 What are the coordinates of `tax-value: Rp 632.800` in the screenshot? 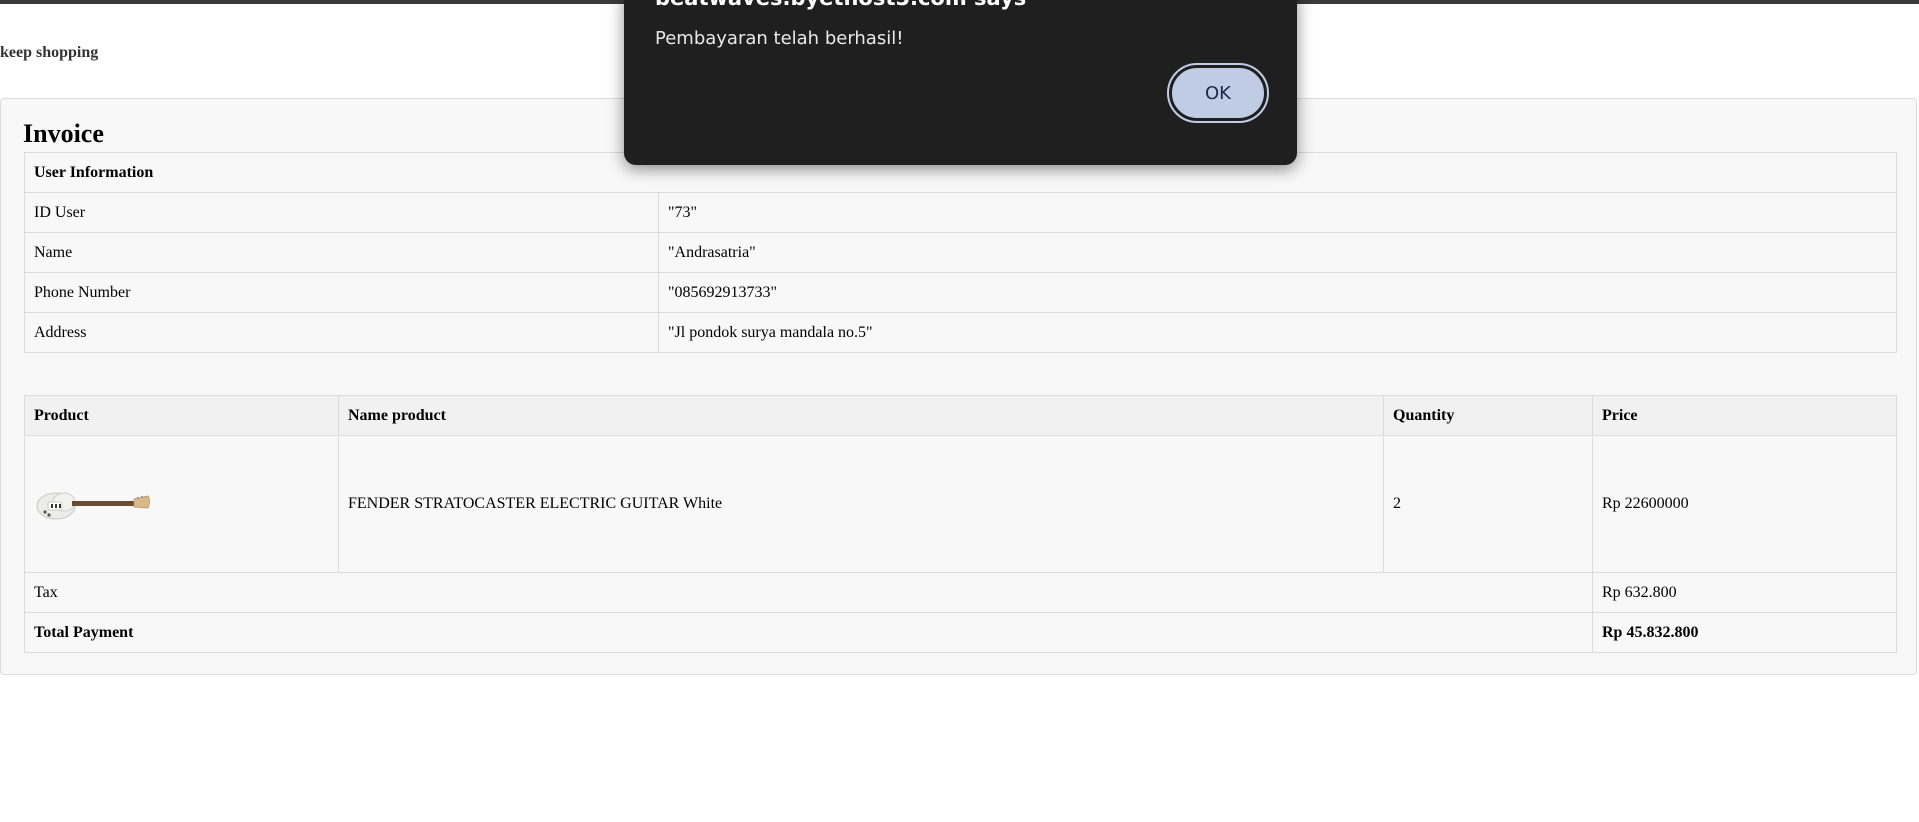 It's located at (1744, 592).